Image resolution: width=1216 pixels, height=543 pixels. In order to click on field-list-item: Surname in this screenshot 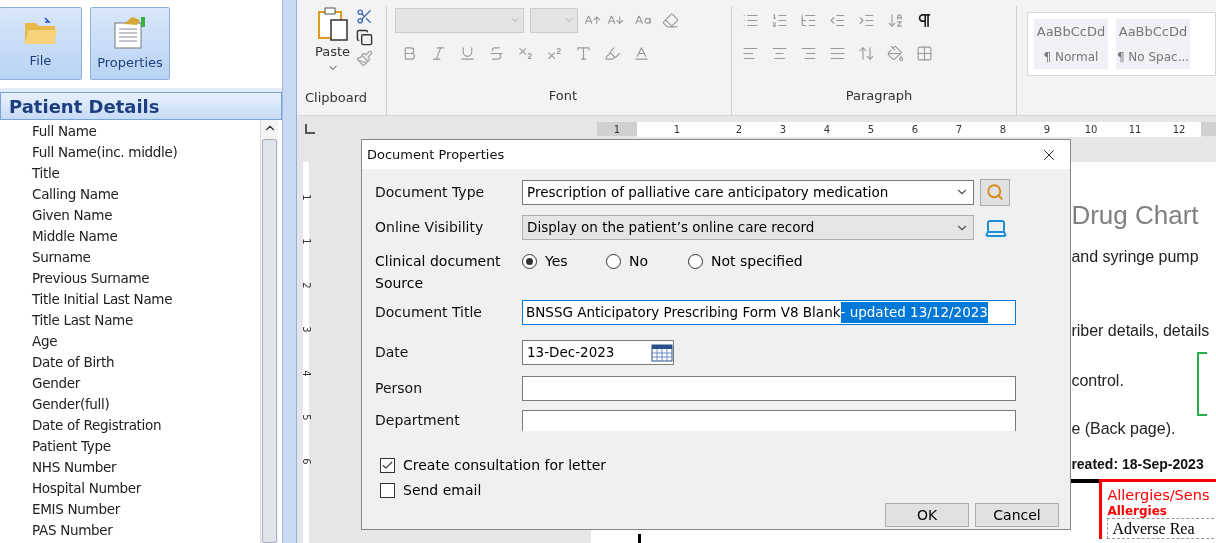, I will do `click(146, 257)`.